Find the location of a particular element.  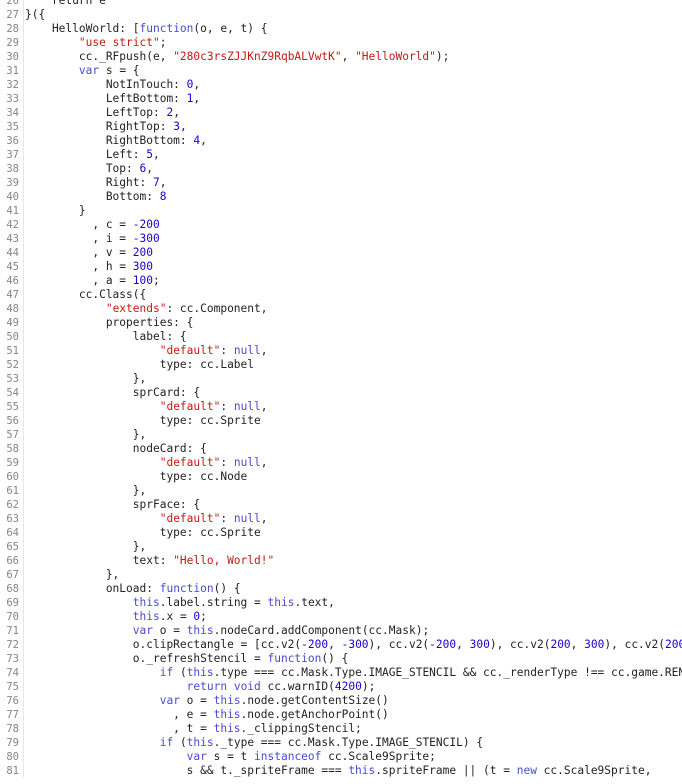

line-number: 43 is located at coordinates (12, 239).